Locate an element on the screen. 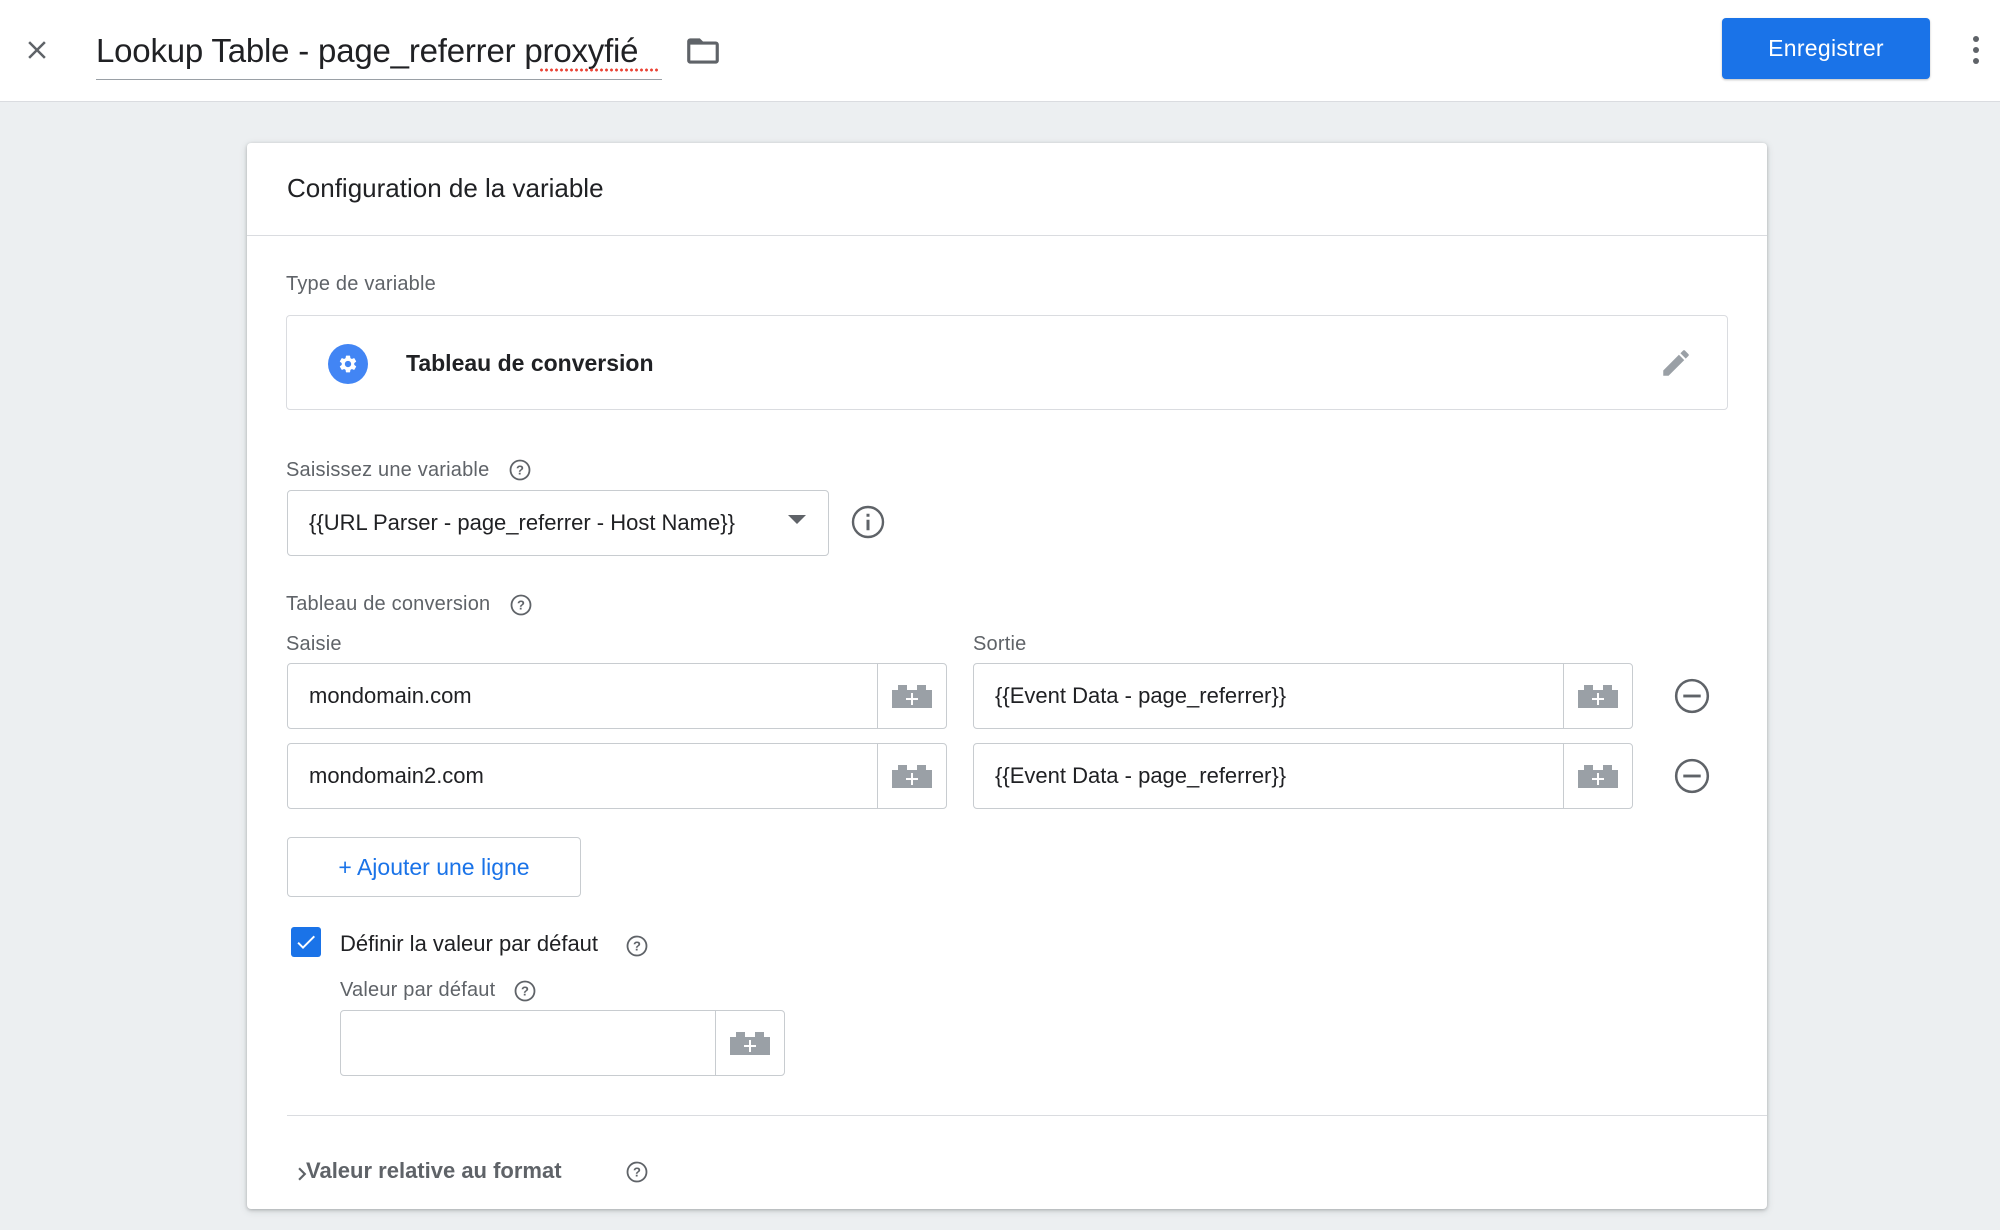 This screenshot has height=1230, width=2000. checkmark-icon is located at coordinates (306, 942).